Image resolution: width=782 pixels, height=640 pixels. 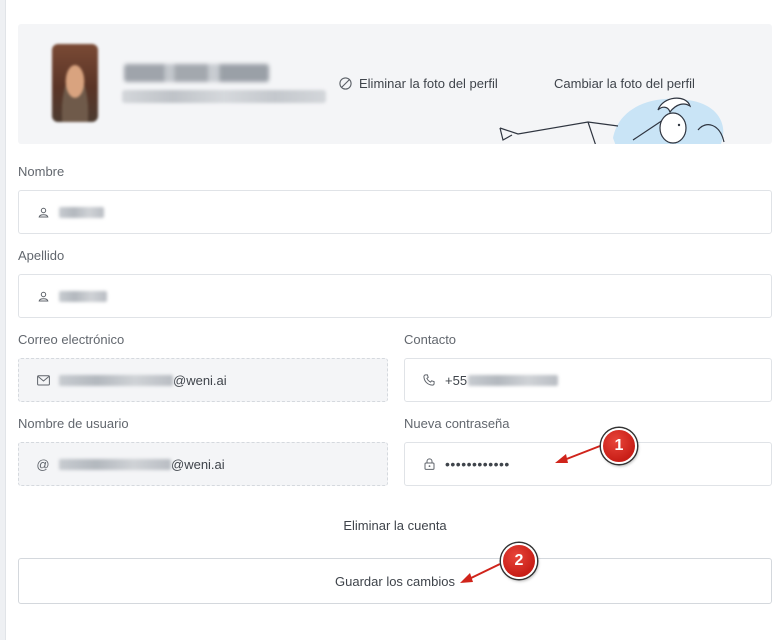 What do you see at coordinates (395, 581) in the screenshot?
I see `save-changes-button: Guardar los cambios` at bounding box center [395, 581].